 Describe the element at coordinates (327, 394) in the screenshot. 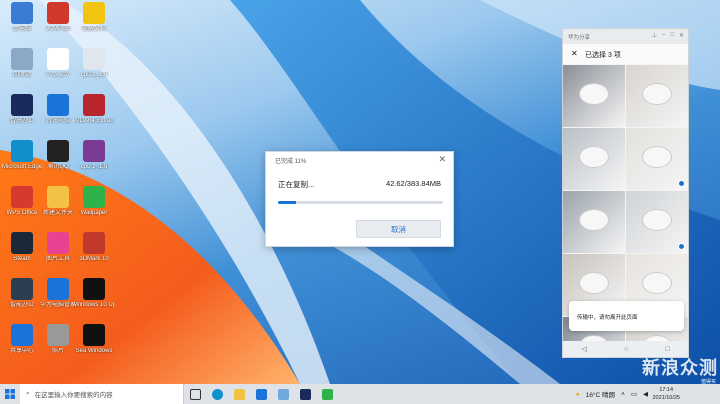

I see `taskbar-app-share` at that location.